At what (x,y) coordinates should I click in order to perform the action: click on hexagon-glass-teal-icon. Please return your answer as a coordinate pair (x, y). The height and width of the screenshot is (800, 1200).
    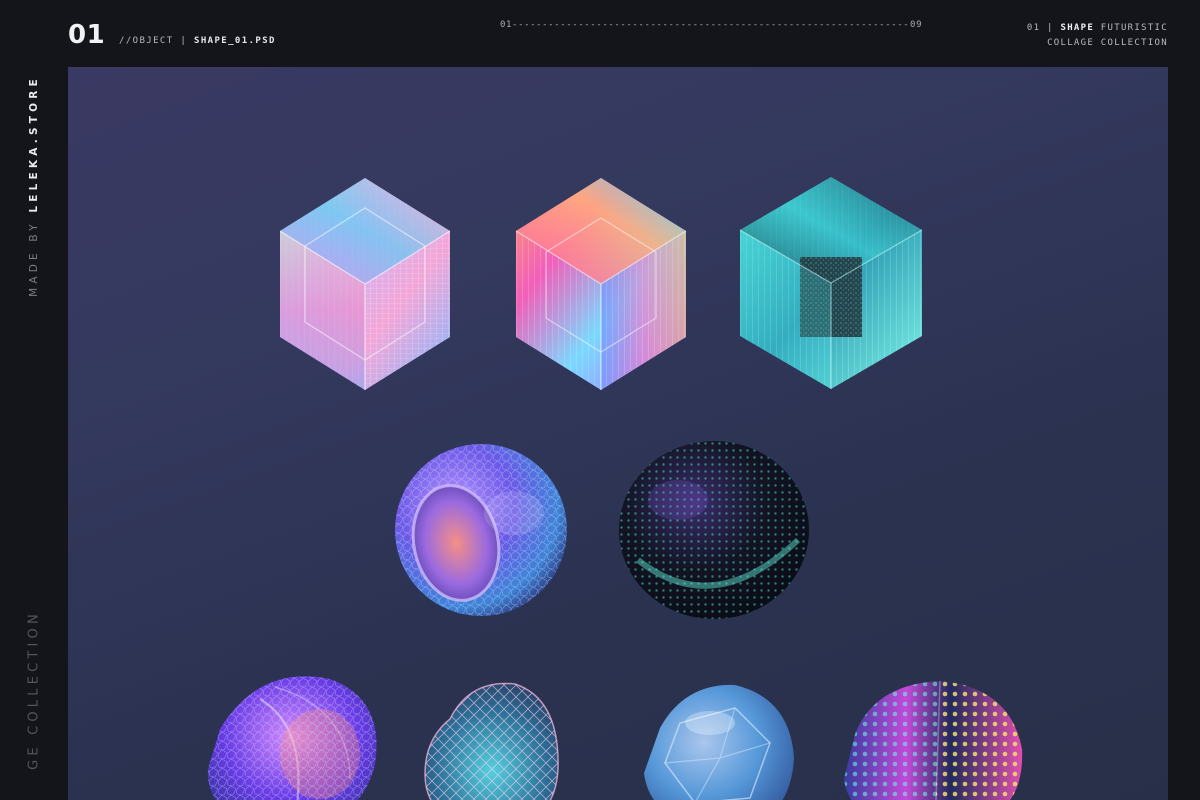
    Looking at the image, I should click on (831, 283).